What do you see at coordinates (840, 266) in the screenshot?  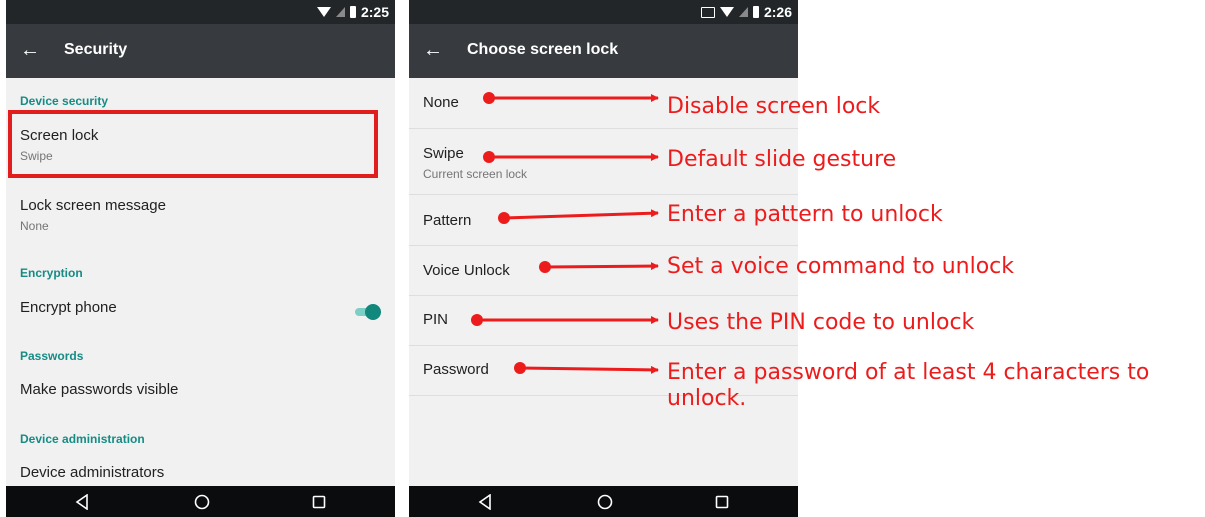 I see `annotation-voice-unlock: Set a voice command to unlock` at bounding box center [840, 266].